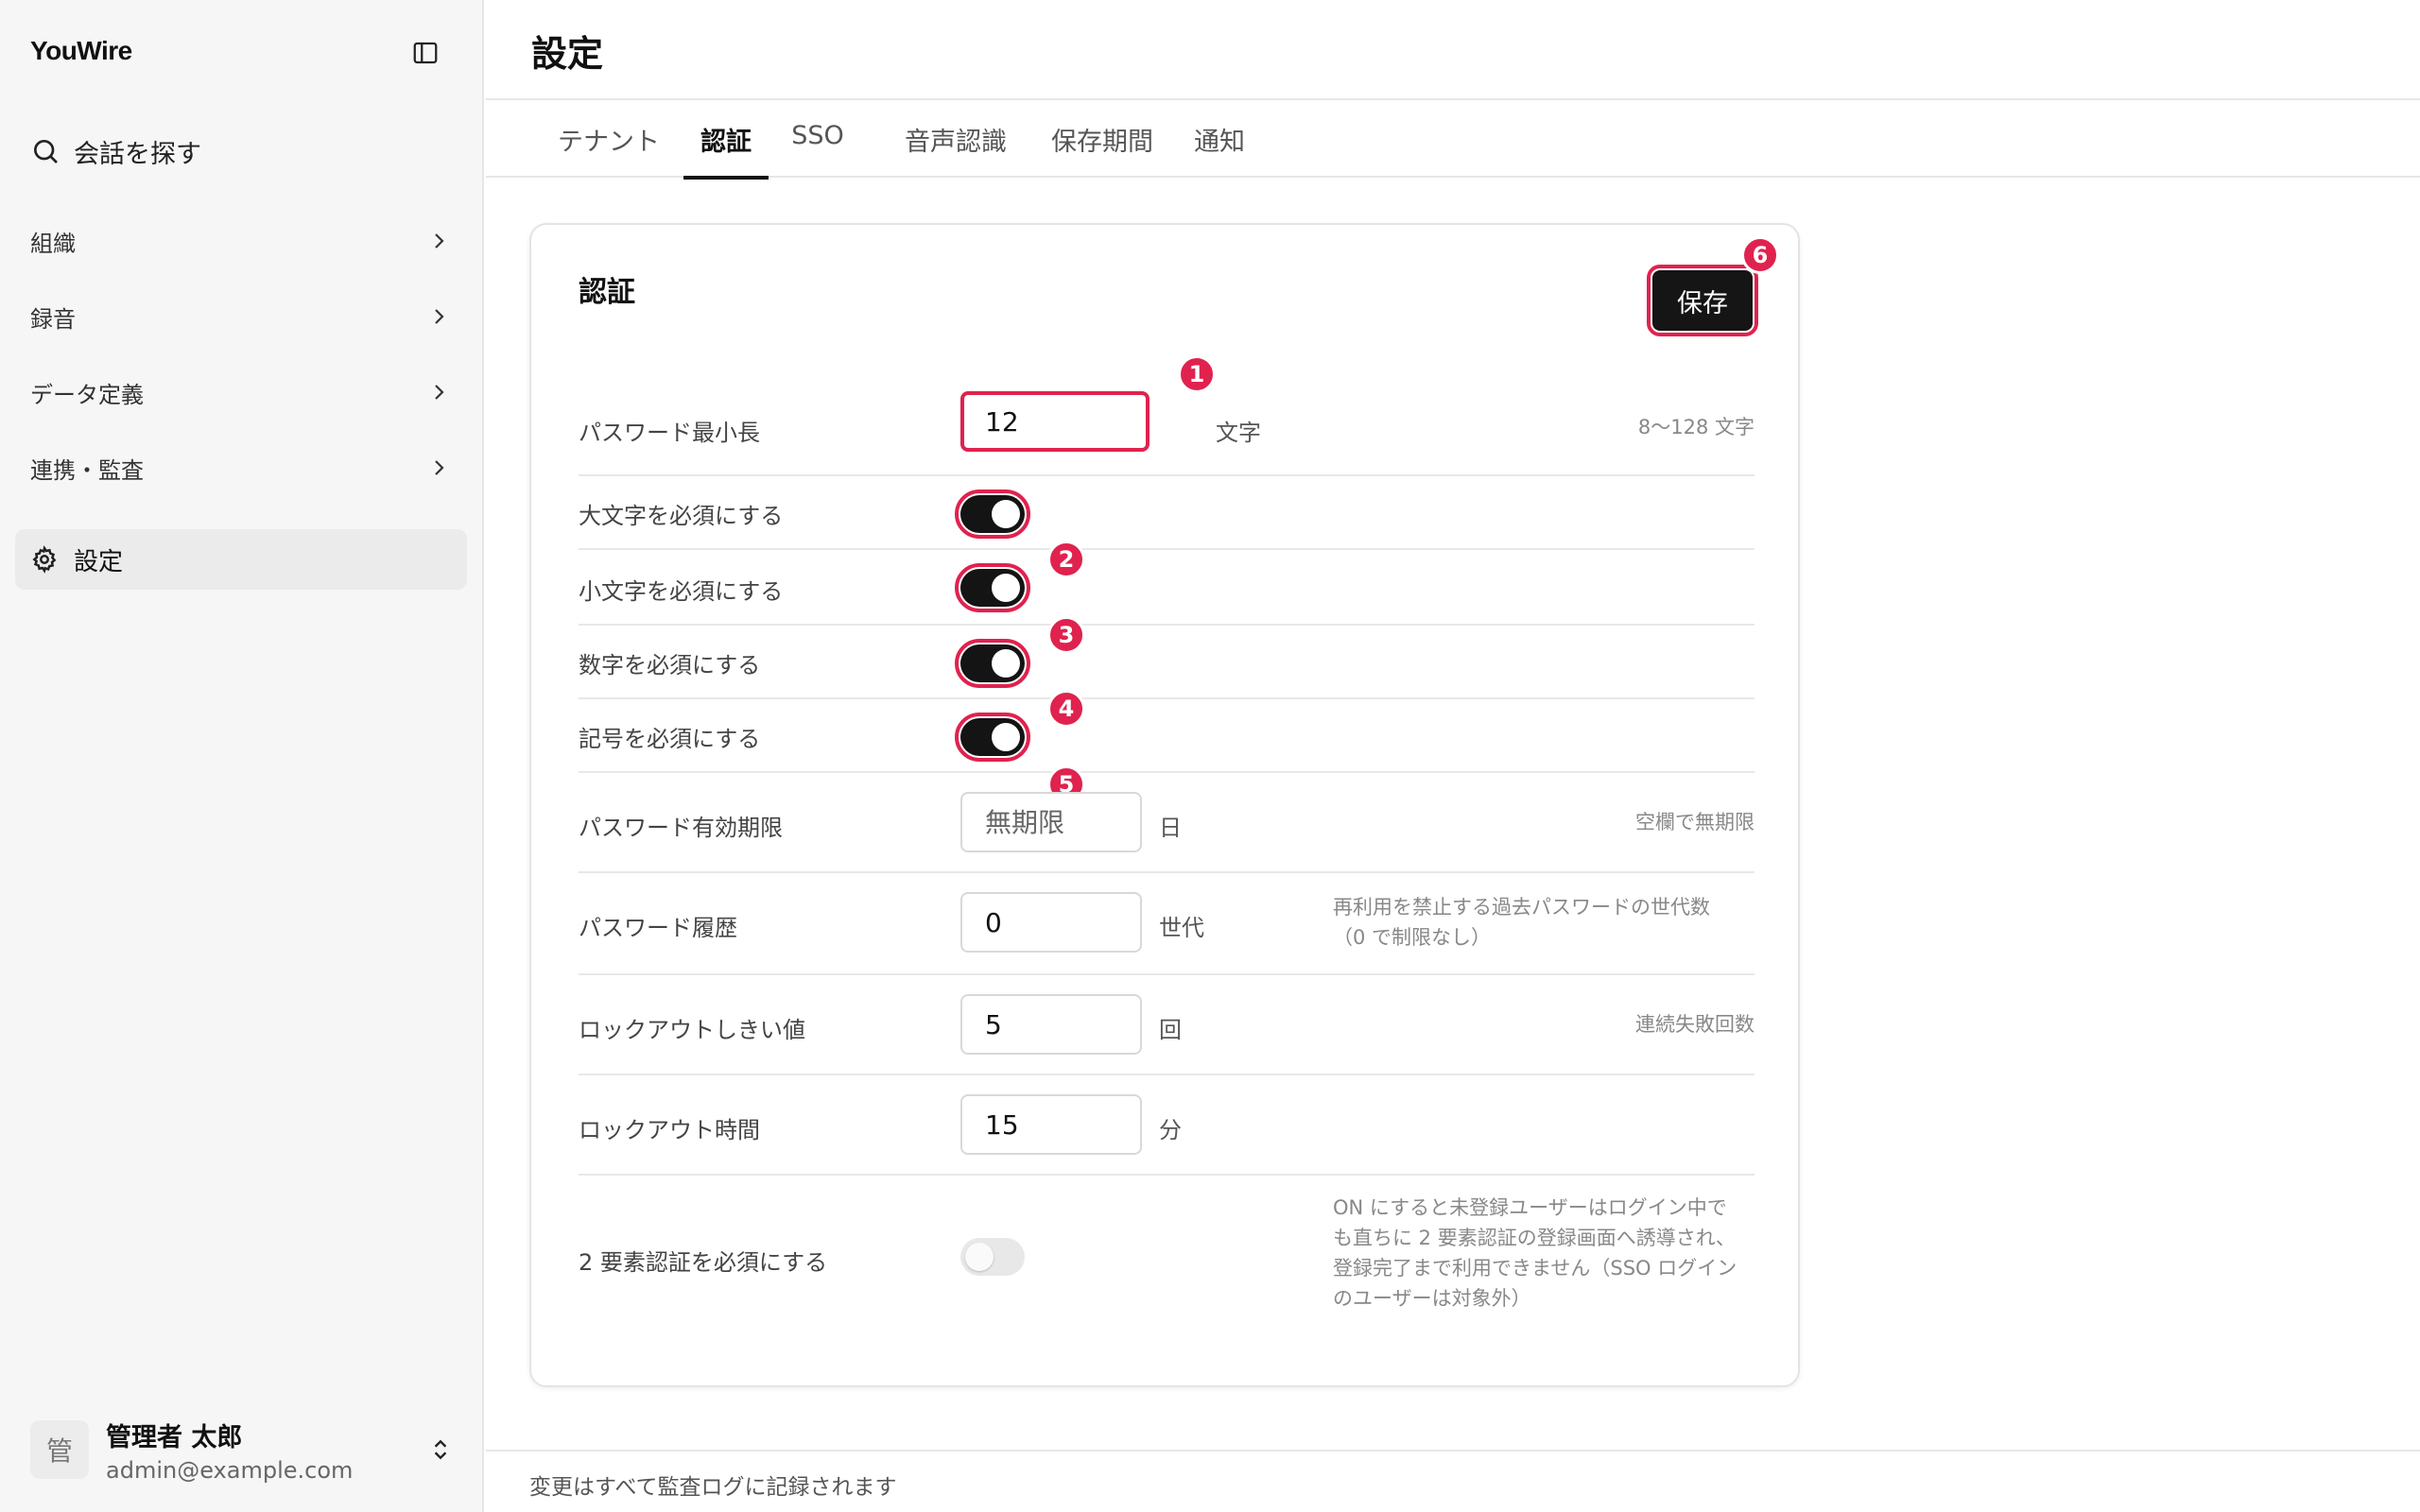  Describe the element at coordinates (956, 149) in the screenshot. I see `tab-speech-recognition: 音声認識` at that location.